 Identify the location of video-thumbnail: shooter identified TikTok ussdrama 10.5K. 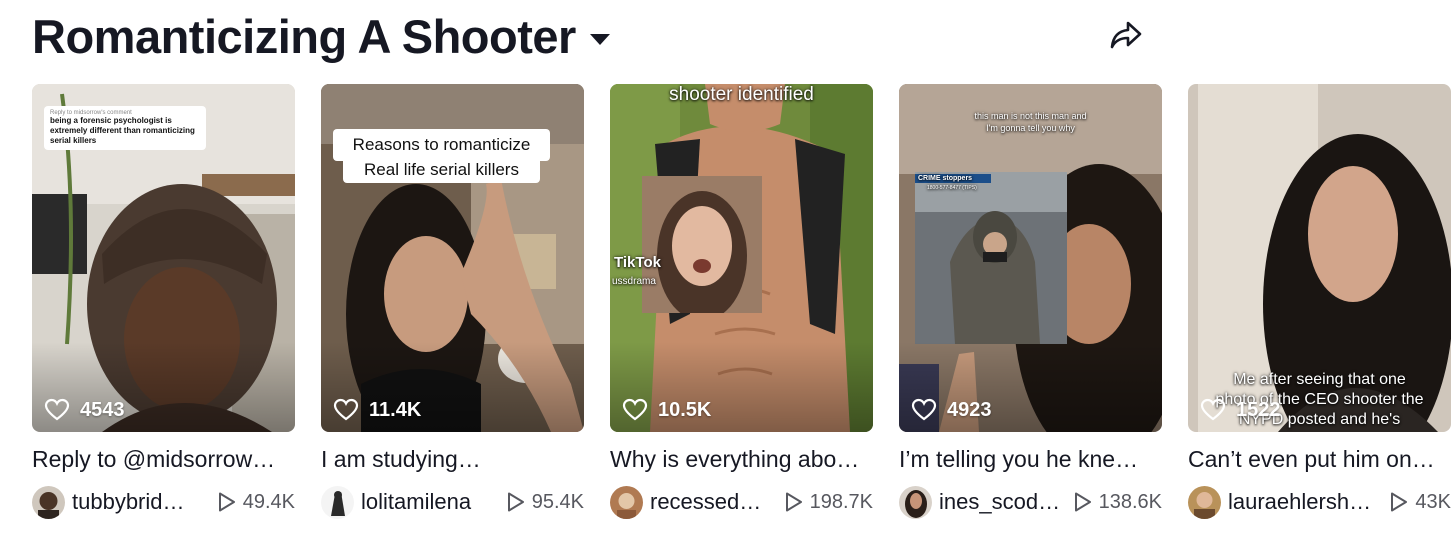
(741, 258).